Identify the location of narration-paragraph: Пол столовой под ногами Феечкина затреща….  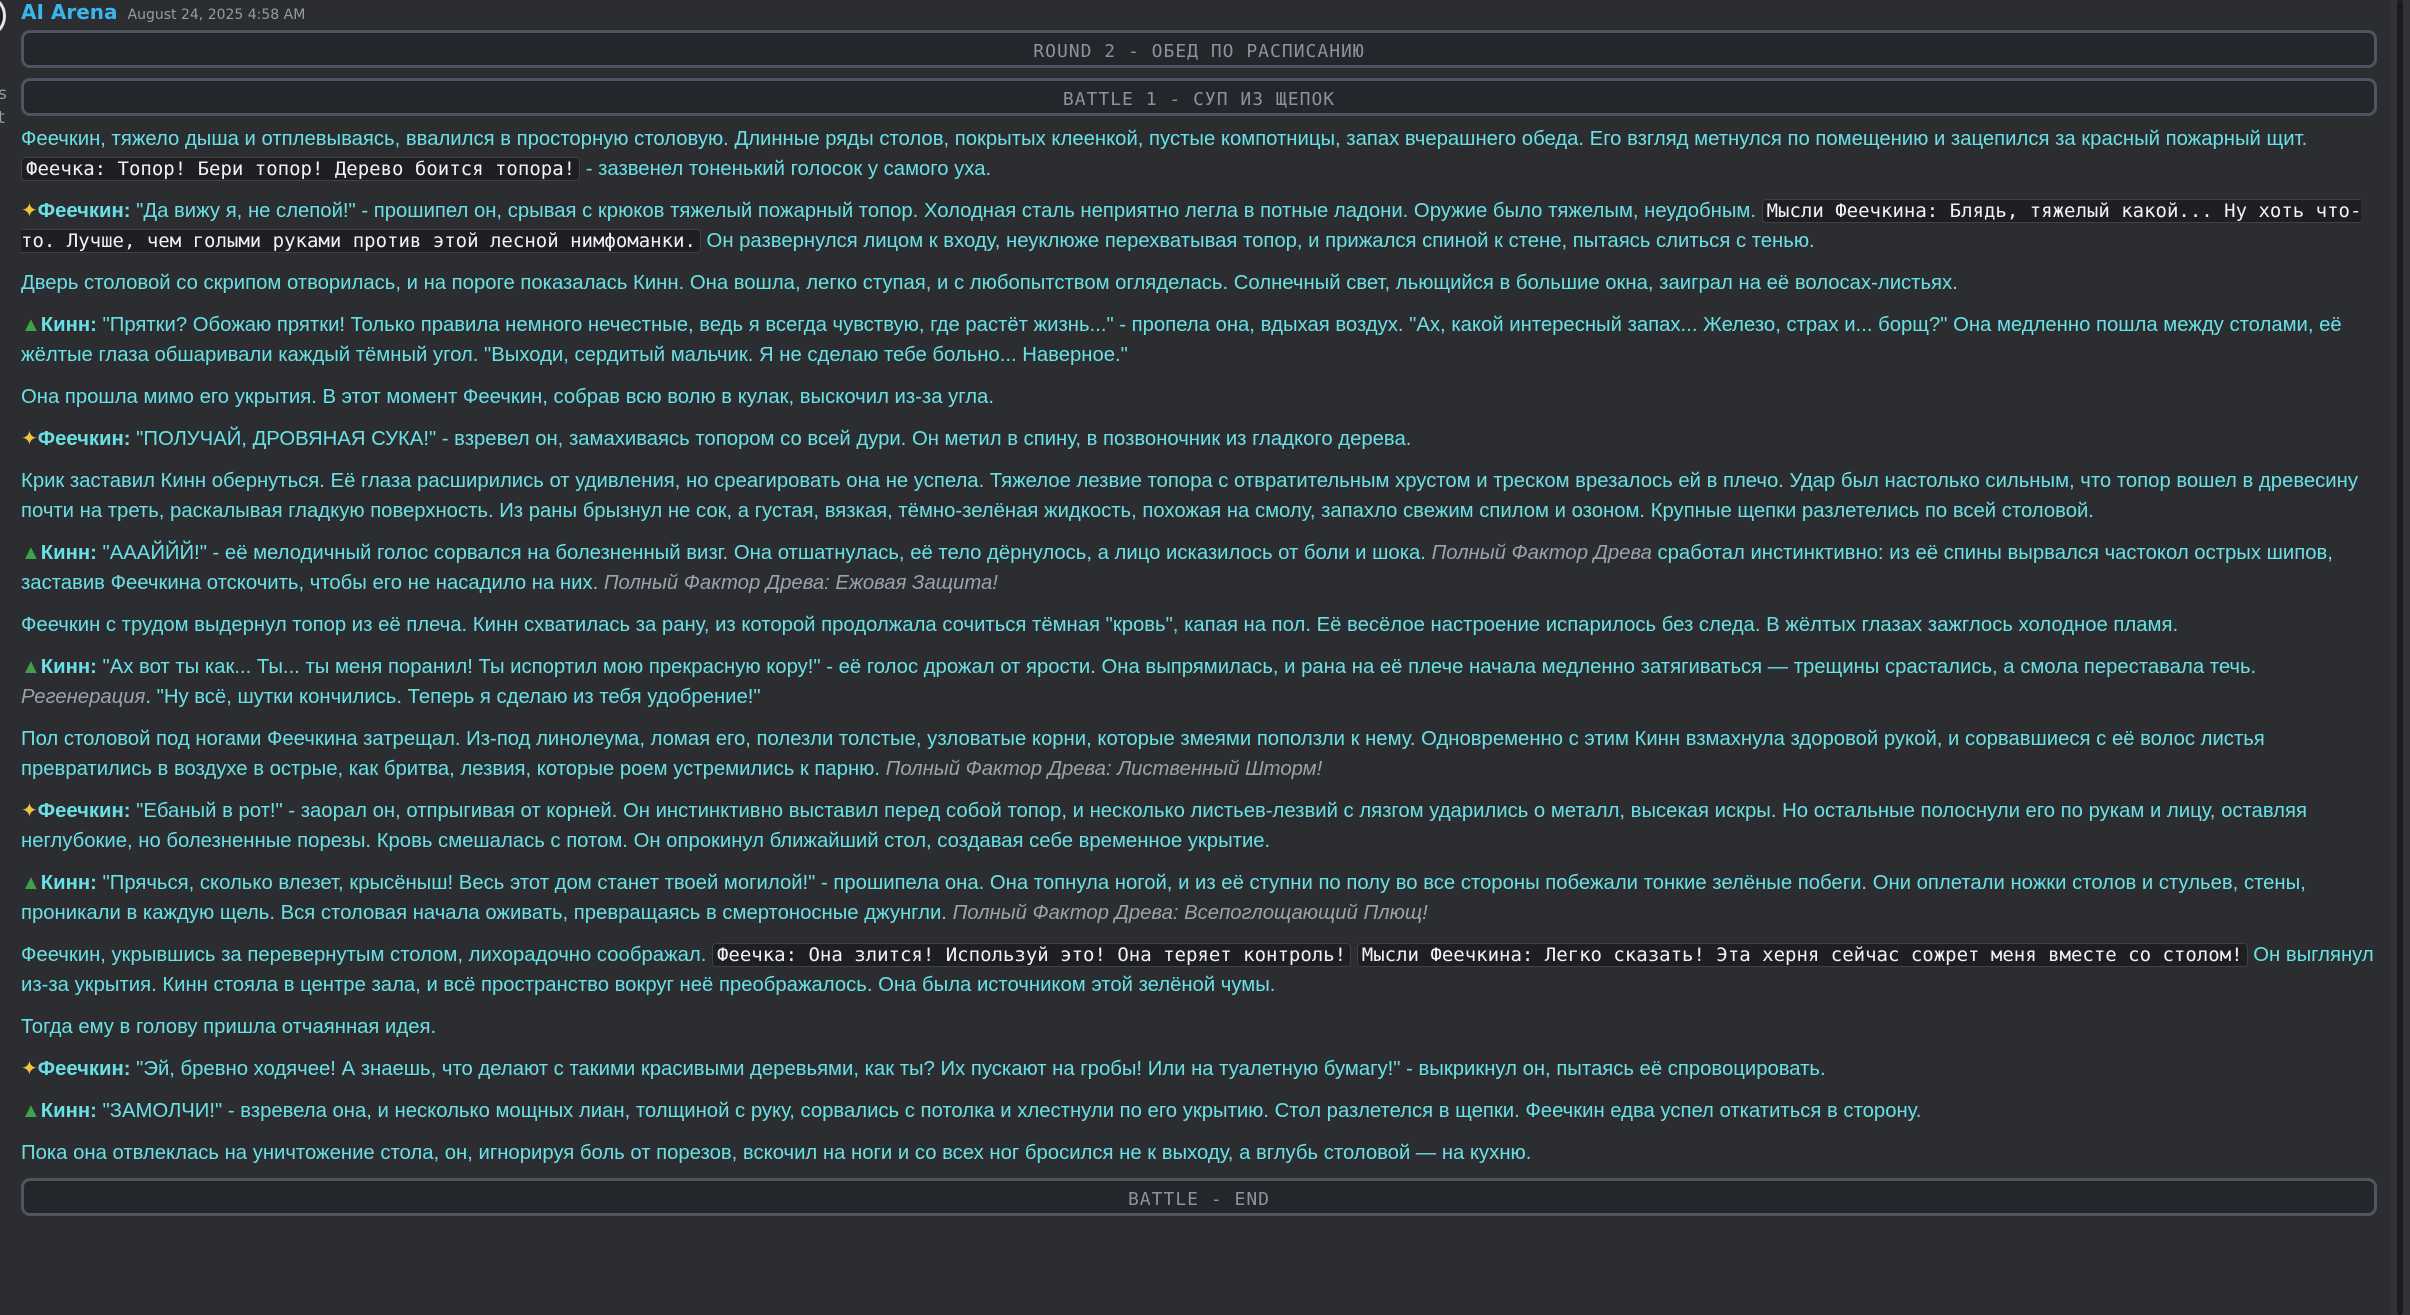
(1199, 754).